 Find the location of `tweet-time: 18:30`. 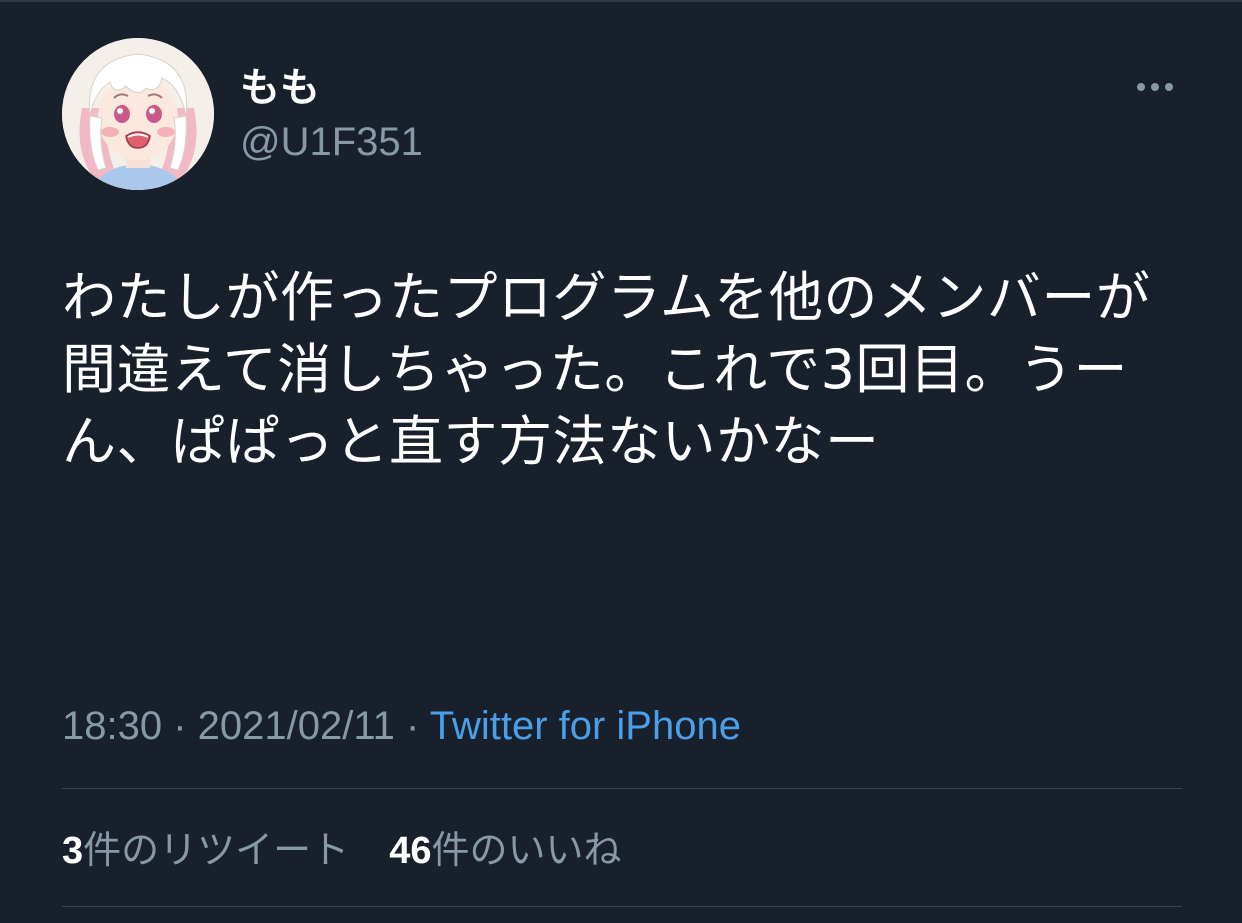

tweet-time: 18:30 is located at coordinates (112, 726).